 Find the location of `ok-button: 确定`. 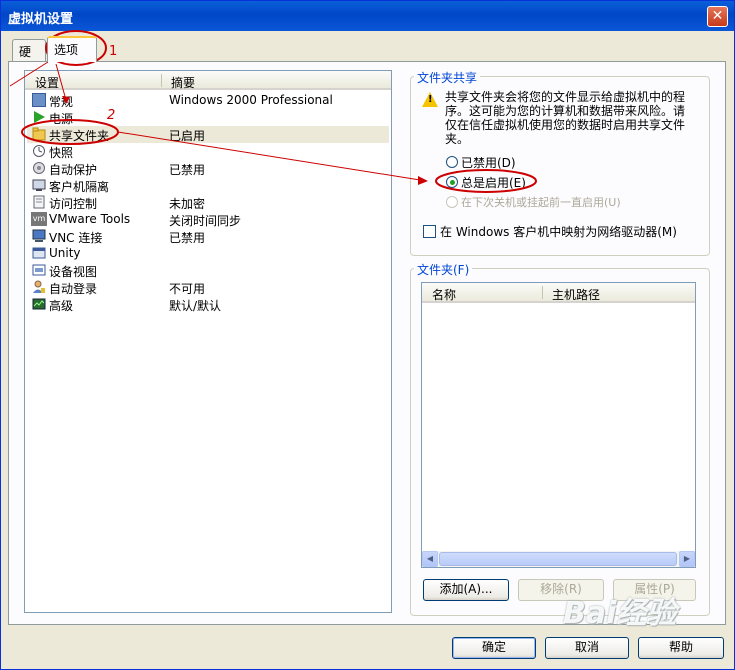

ok-button: 确定 is located at coordinates (494, 648).